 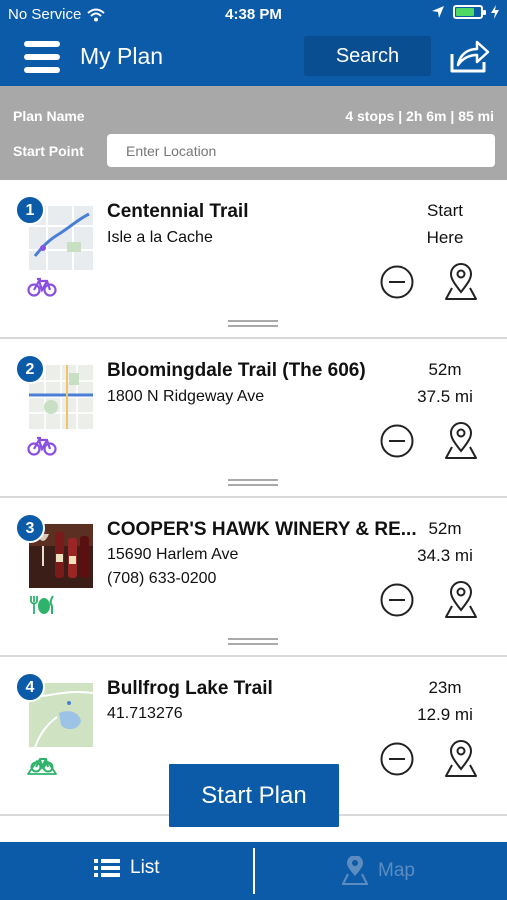 What do you see at coordinates (445, 687) in the screenshot?
I see `stop-duration: 23m` at bounding box center [445, 687].